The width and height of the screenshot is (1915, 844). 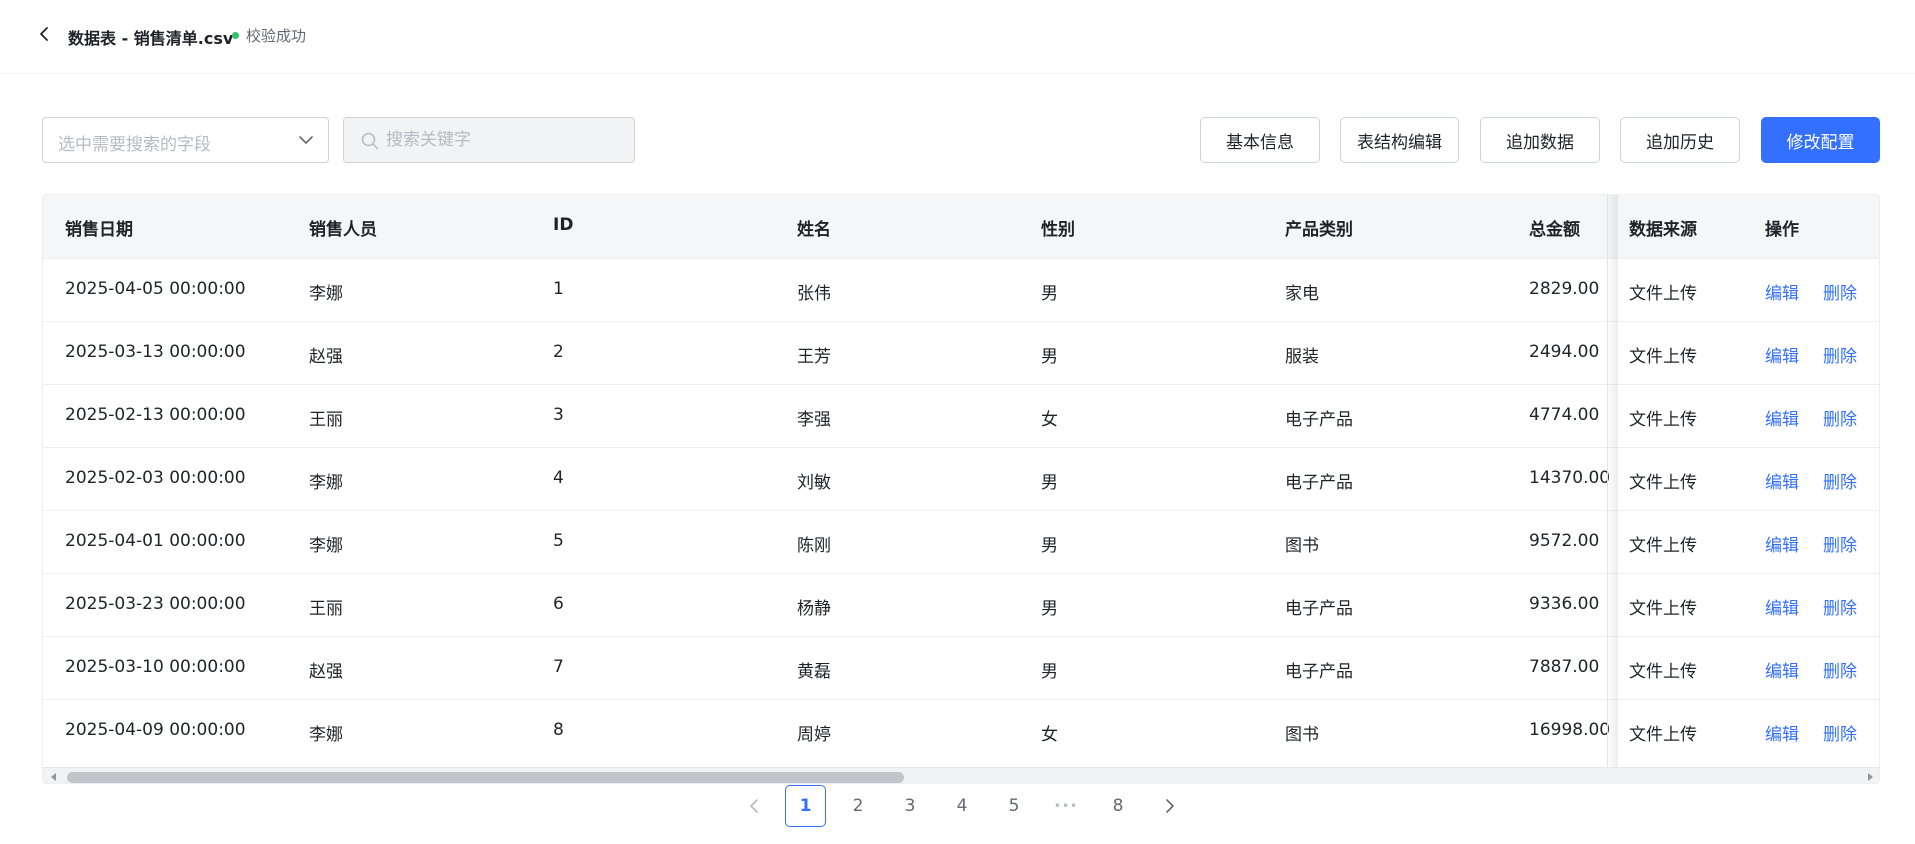 I want to click on back-arrow-icon, so click(x=44, y=34).